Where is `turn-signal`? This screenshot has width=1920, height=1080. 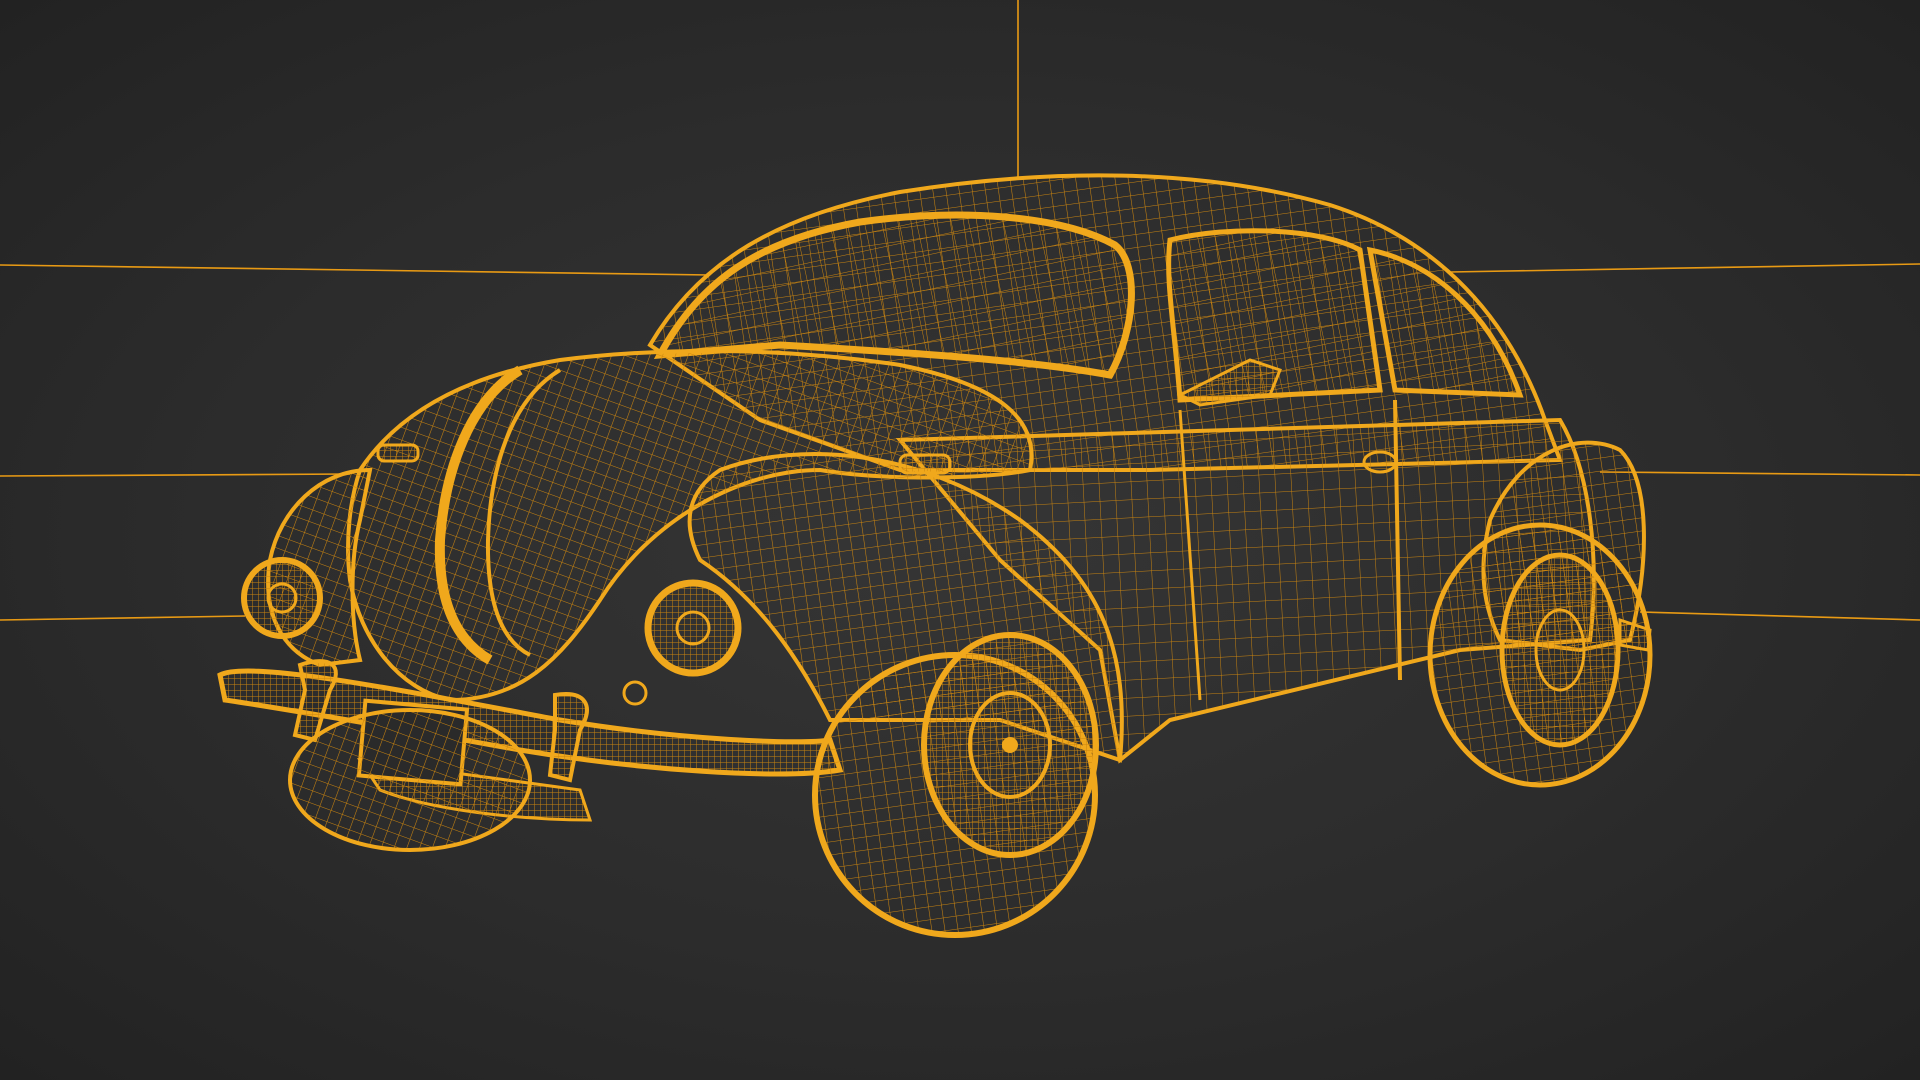 turn-signal is located at coordinates (635, 693).